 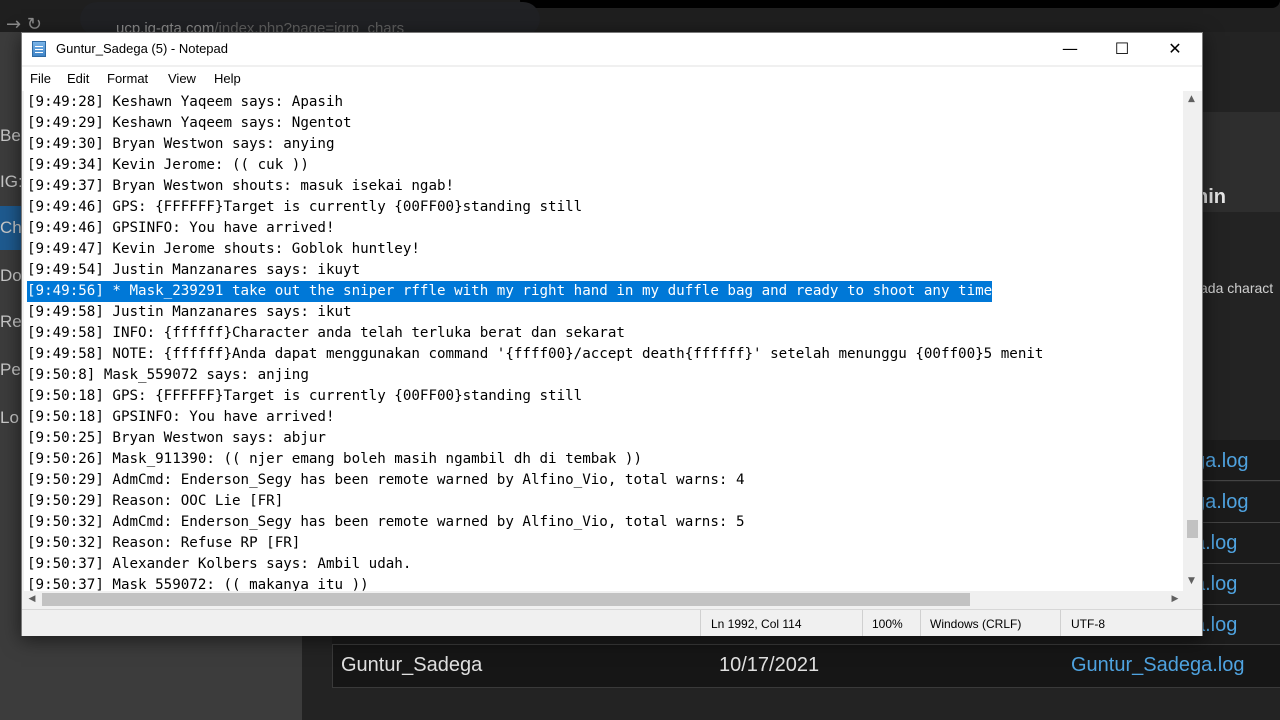 What do you see at coordinates (1122, 49) in the screenshot?
I see `maximize-button: ☐` at bounding box center [1122, 49].